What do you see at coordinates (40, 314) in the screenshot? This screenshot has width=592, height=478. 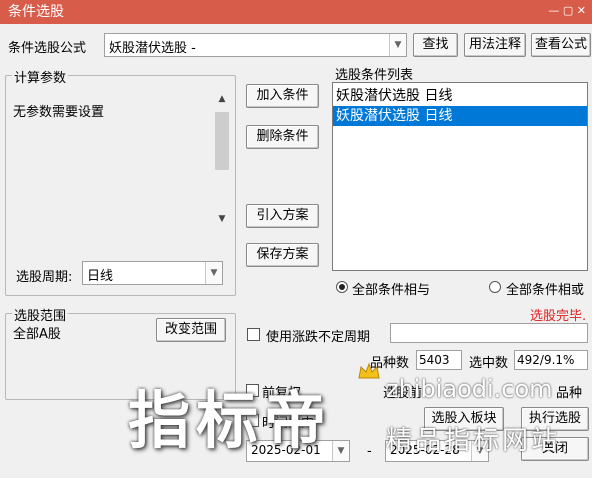 I see `range-title: 选股范围` at bounding box center [40, 314].